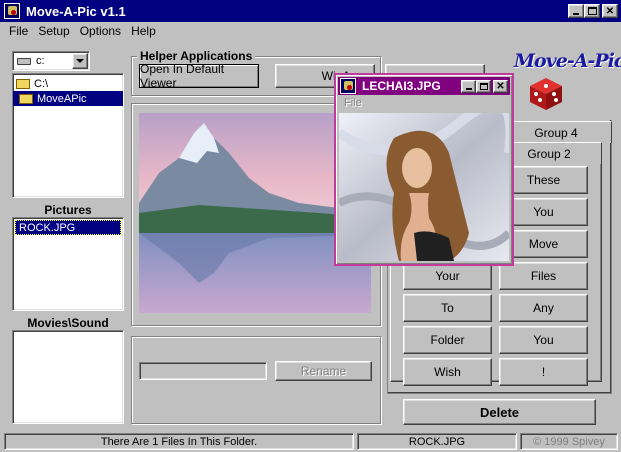 The width and height of the screenshot is (621, 452). What do you see at coordinates (18, 31) in the screenshot?
I see `menu-file: File` at bounding box center [18, 31].